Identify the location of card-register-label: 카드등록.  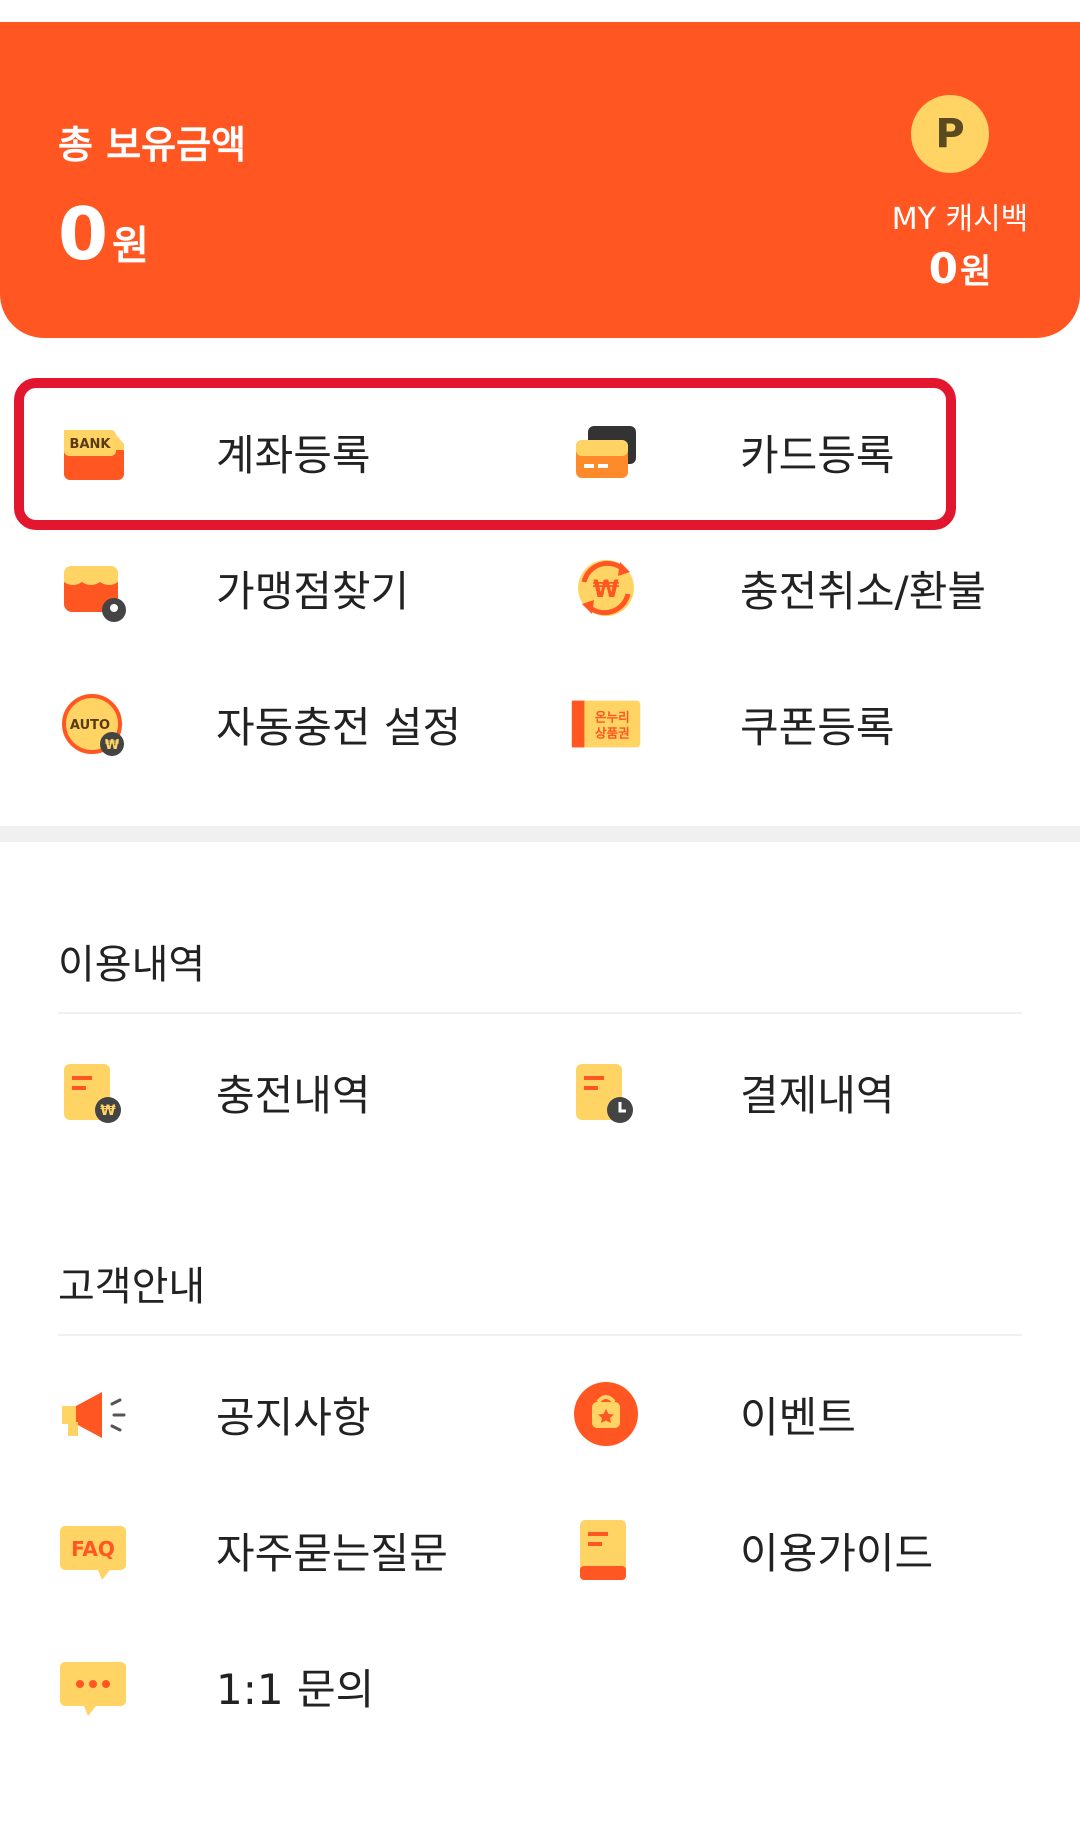
(817, 455).